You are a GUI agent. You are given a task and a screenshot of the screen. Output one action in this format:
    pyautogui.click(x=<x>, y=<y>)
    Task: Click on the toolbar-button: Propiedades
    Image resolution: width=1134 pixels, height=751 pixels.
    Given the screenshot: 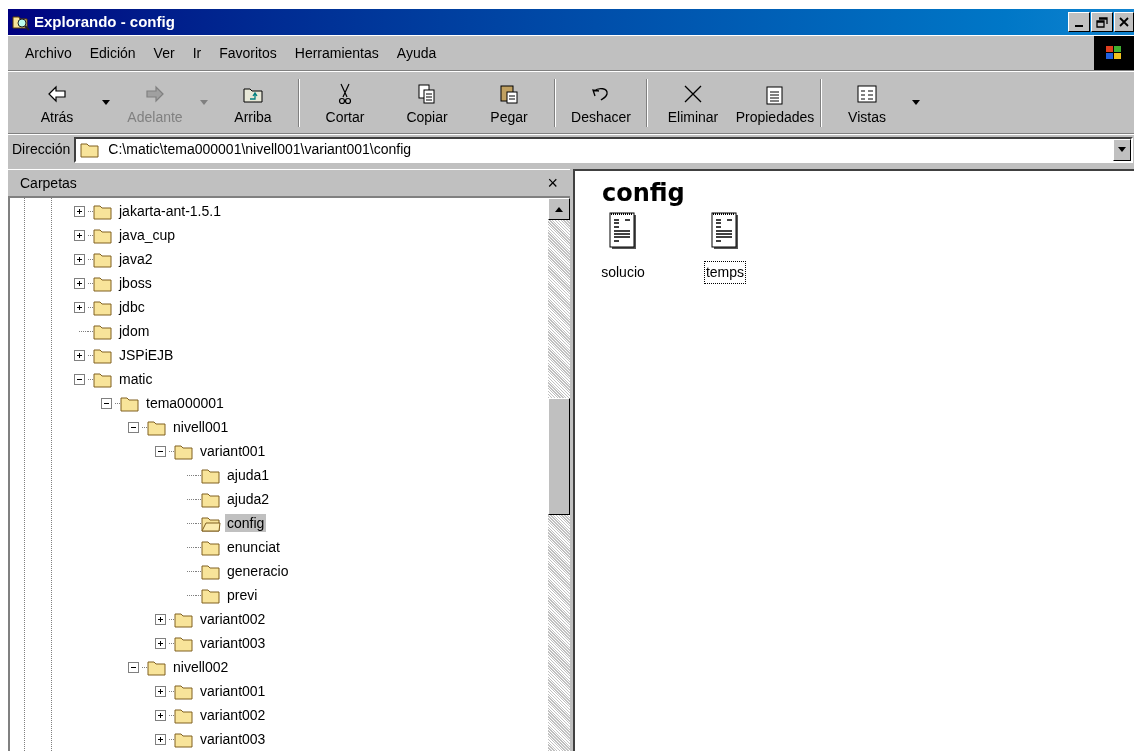 What is the action you would take?
    pyautogui.click(x=775, y=102)
    